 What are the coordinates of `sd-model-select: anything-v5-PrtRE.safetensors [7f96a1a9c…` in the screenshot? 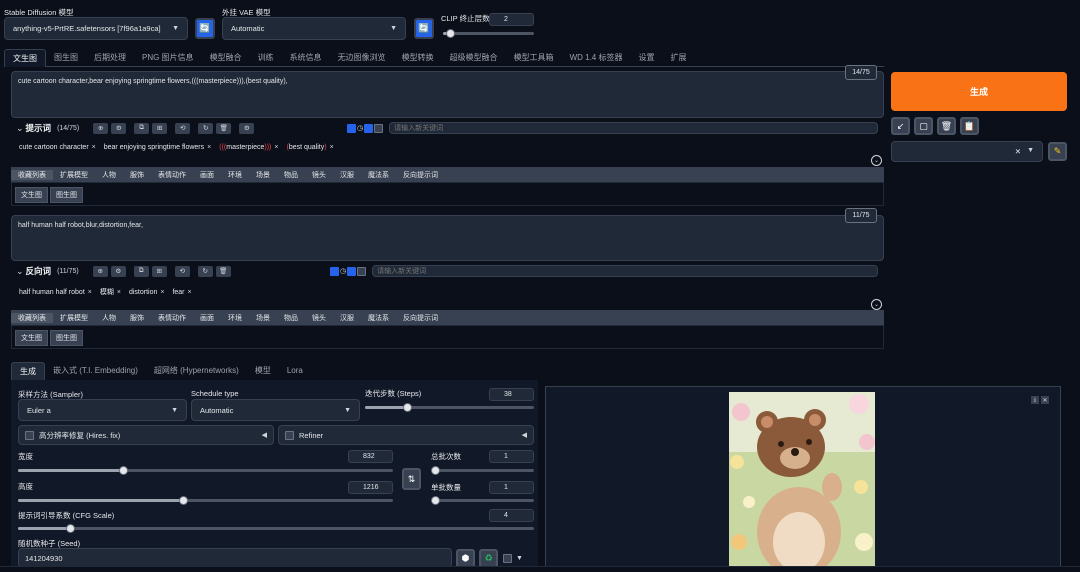 It's located at (96, 28).